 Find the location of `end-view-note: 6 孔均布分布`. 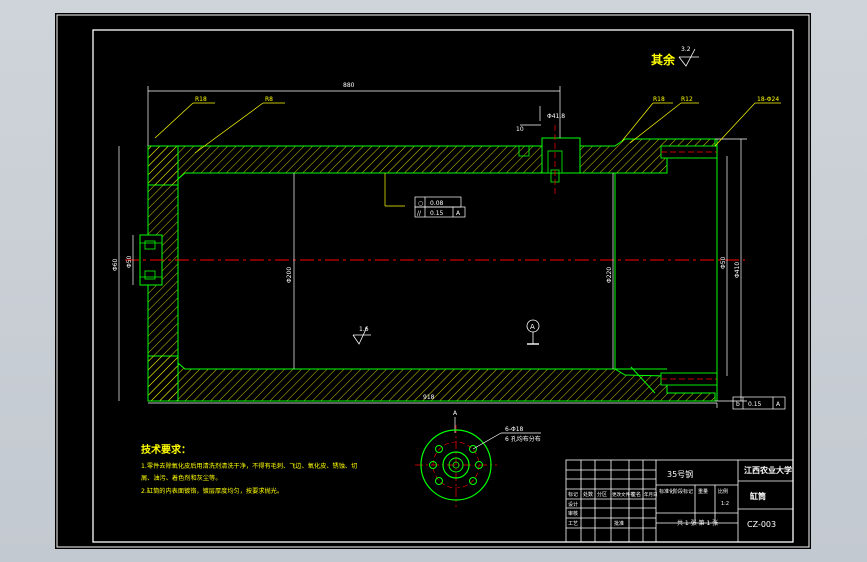

end-view-note: 6 孔均布分布 is located at coordinates (523, 439).